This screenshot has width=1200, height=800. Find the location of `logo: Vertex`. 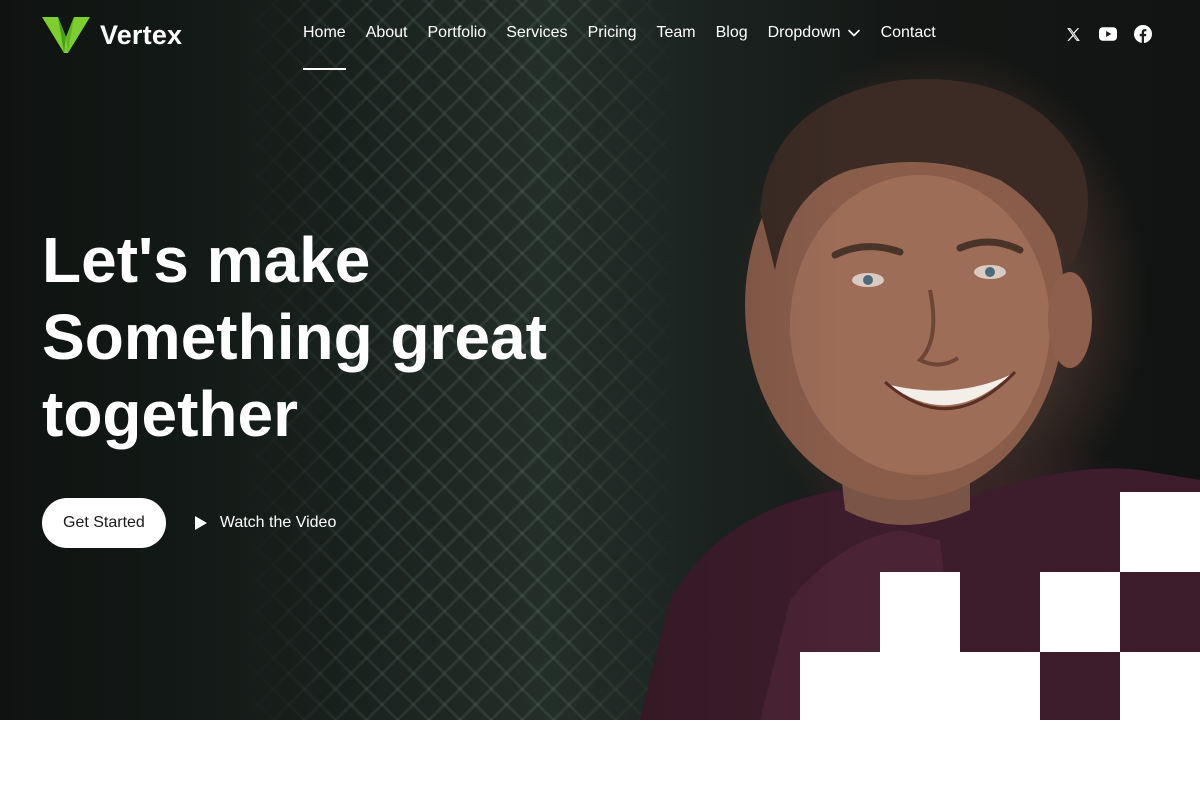

logo: Vertex is located at coordinates (112, 35).